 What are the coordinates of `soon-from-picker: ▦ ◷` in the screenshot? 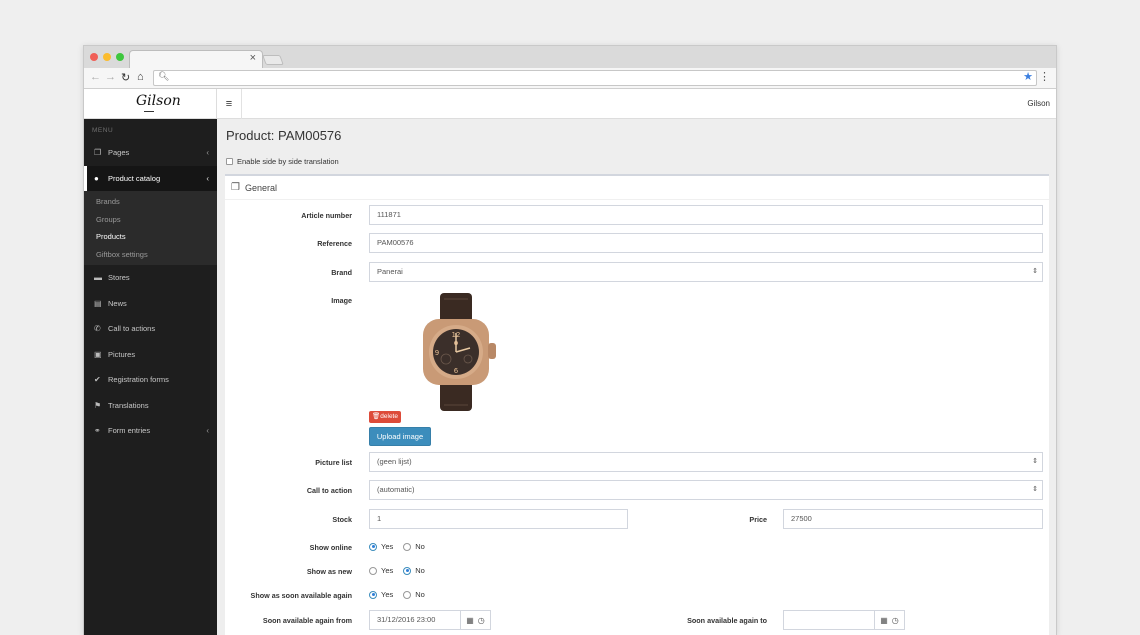 It's located at (475, 620).